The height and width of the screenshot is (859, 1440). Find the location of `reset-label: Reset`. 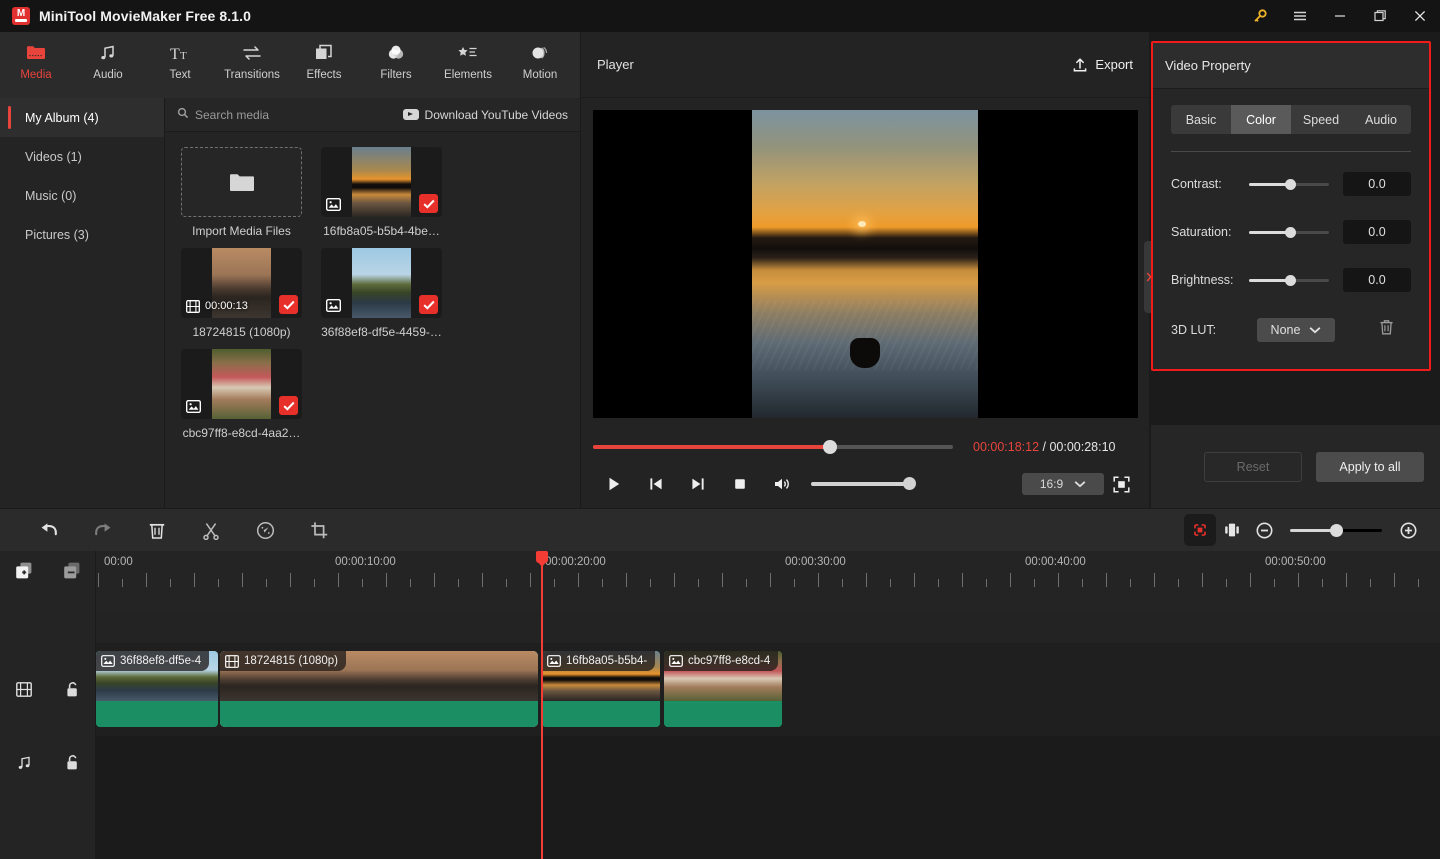

reset-label: Reset is located at coordinates (1253, 466).